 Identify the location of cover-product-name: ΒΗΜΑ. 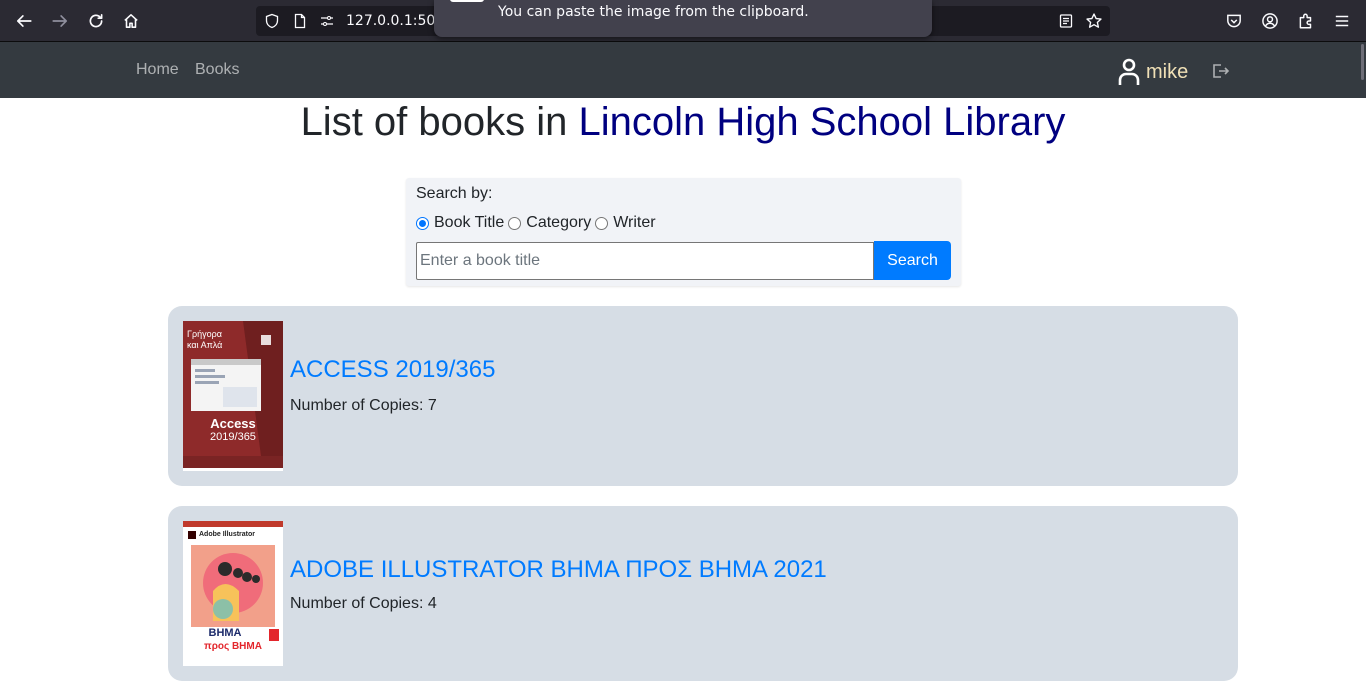
(225, 633).